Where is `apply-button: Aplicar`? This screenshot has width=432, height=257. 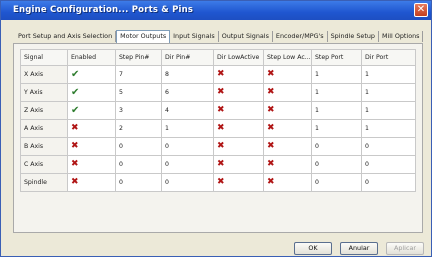
apply-button: Aplicar is located at coordinates (405, 248).